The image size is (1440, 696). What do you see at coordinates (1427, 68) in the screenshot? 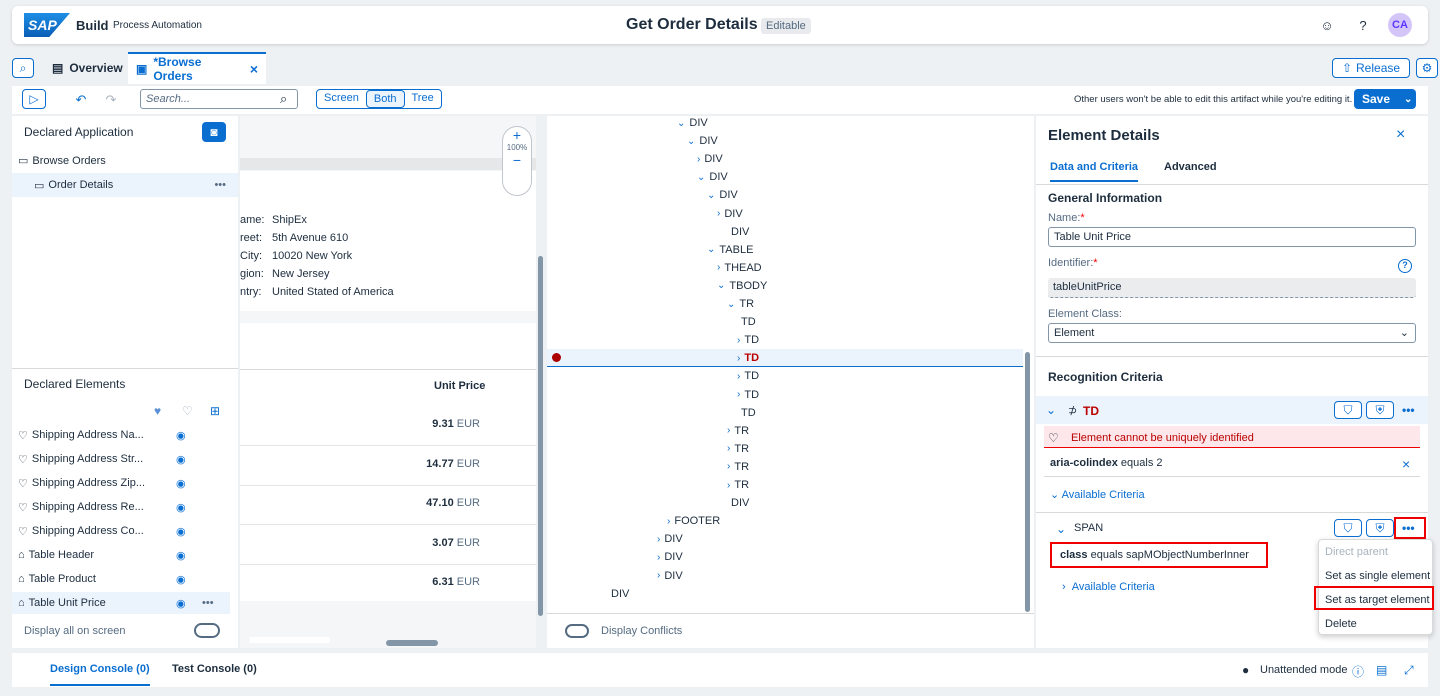
I see `settings-icon: ⚙` at bounding box center [1427, 68].